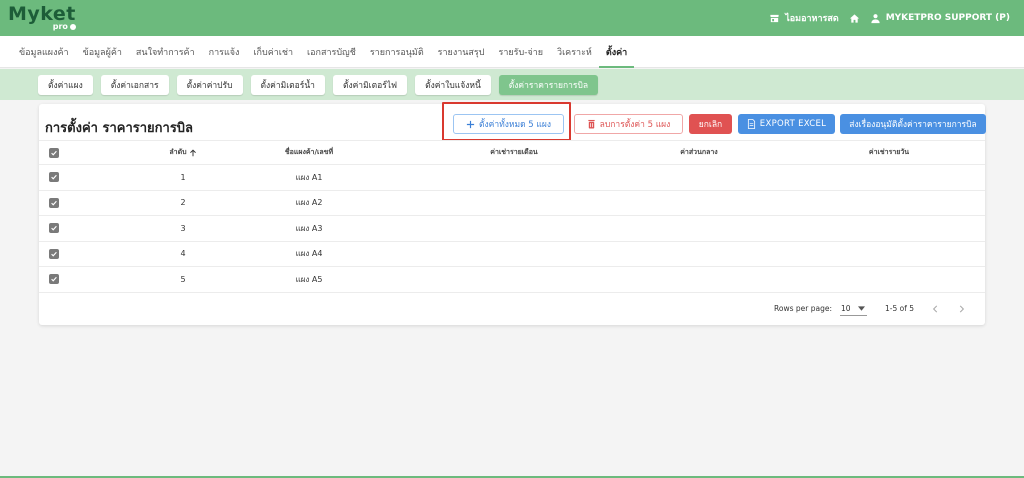 The height and width of the screenshot is (478, 1024). What do you see at coordinates (453, 84) in the screenshot?
I see `subtab-invoice-settings: ตั้งค่าใบแจ้งหนี้` at bounding box center [453, 84].